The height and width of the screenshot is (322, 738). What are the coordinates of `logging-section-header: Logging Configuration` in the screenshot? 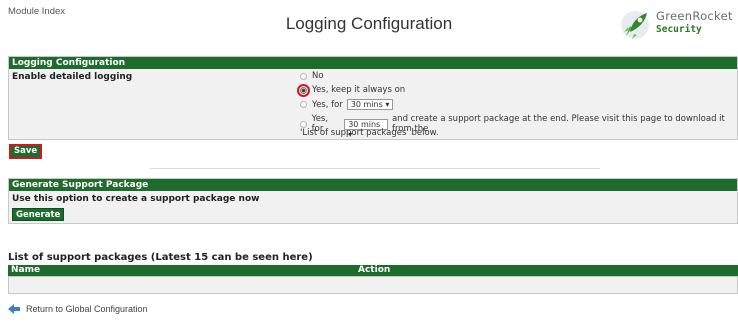 It's located at (373, 63).